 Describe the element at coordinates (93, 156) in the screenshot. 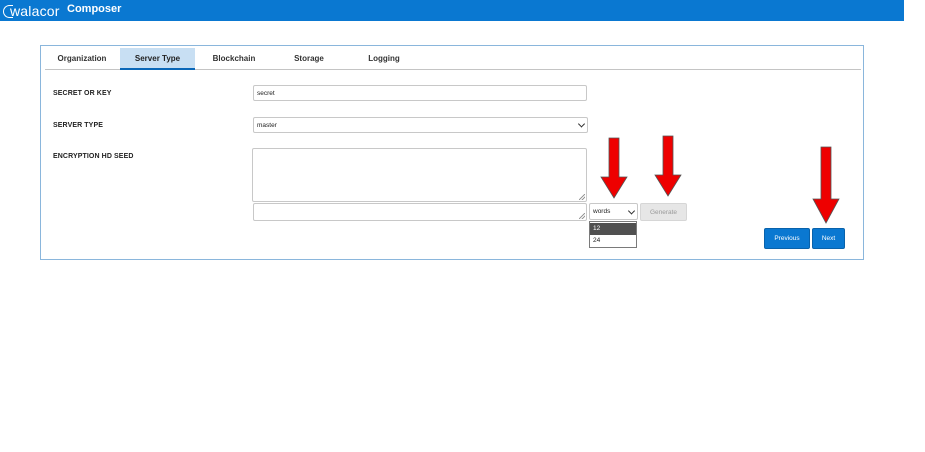

I see `seed-label: ENCRYPTION HD SEED` at that location.